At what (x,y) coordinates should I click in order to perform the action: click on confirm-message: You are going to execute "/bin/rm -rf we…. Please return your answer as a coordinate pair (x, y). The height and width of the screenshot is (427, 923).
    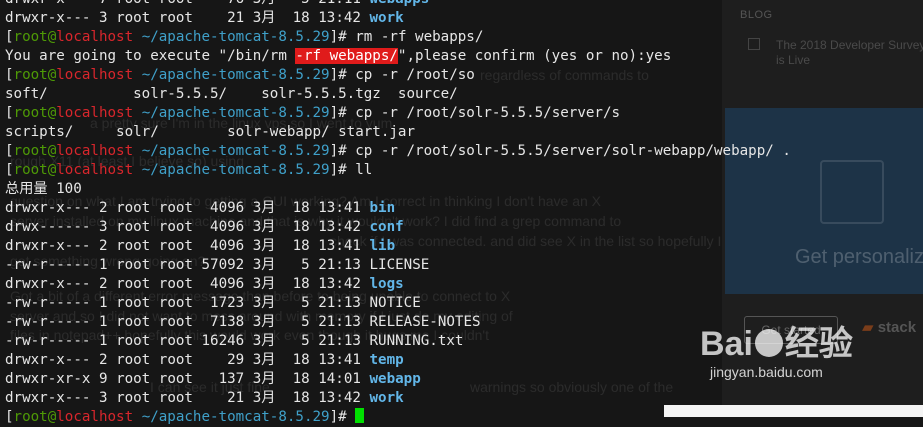
    Looking at the image, I should click on (461, 56).